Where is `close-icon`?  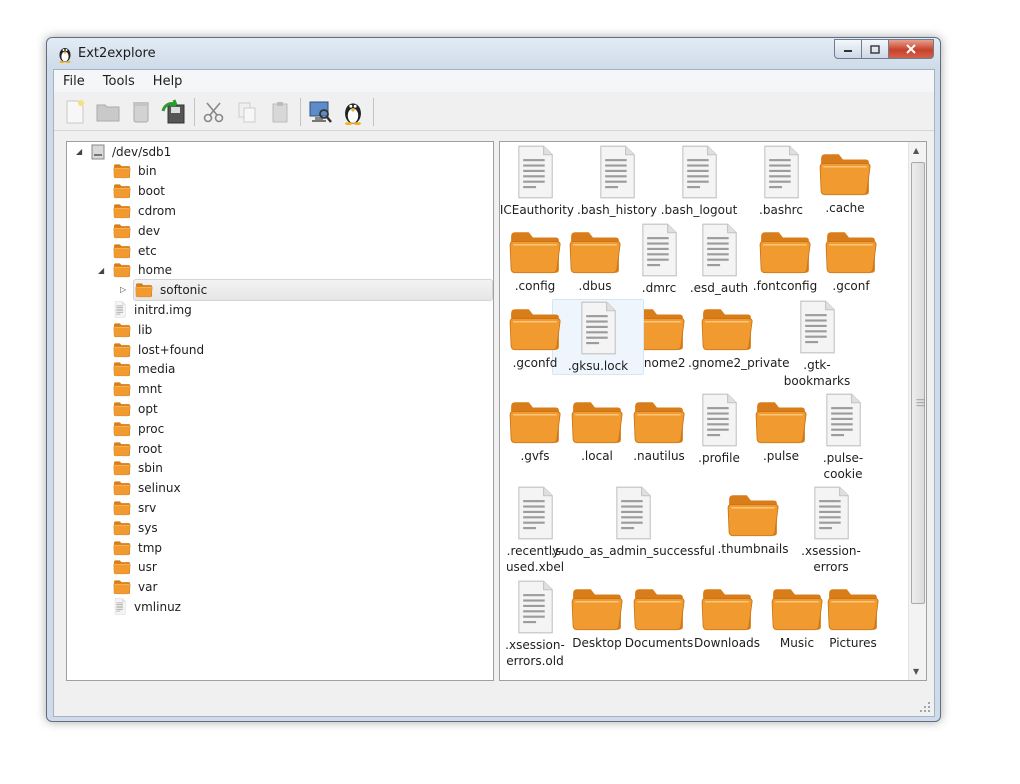 close-icon is located at coordinates (911, 49).